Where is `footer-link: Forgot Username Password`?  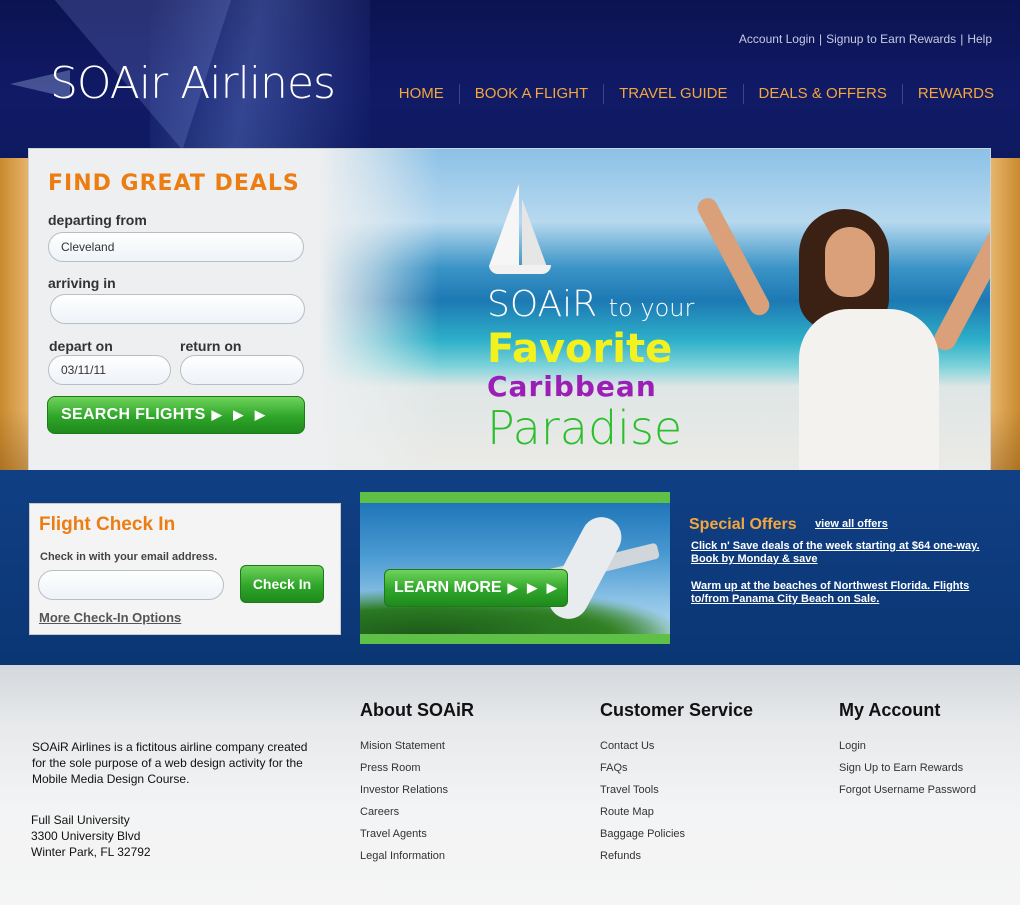 footer-link: Forgot Username Password is located at coordinates (907, 790).